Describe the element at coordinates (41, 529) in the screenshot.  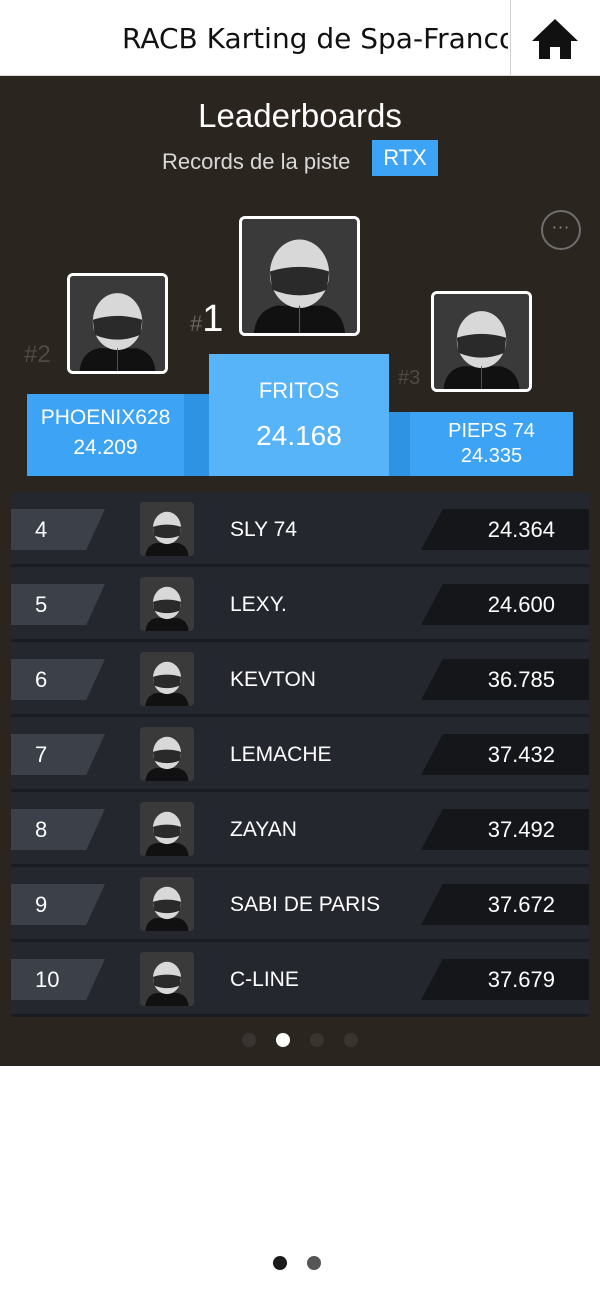
I see `row-rank: 4` at that location.